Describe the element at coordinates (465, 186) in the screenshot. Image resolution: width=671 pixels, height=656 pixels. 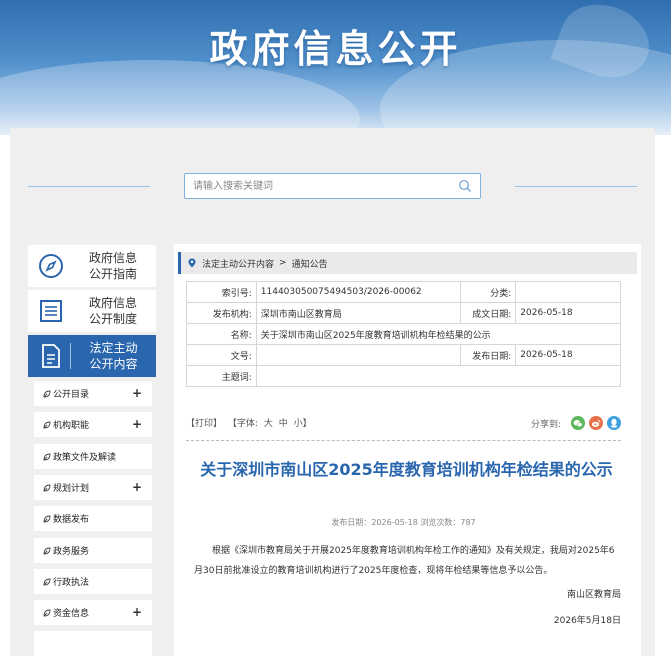
I see `search-icon` at that location.